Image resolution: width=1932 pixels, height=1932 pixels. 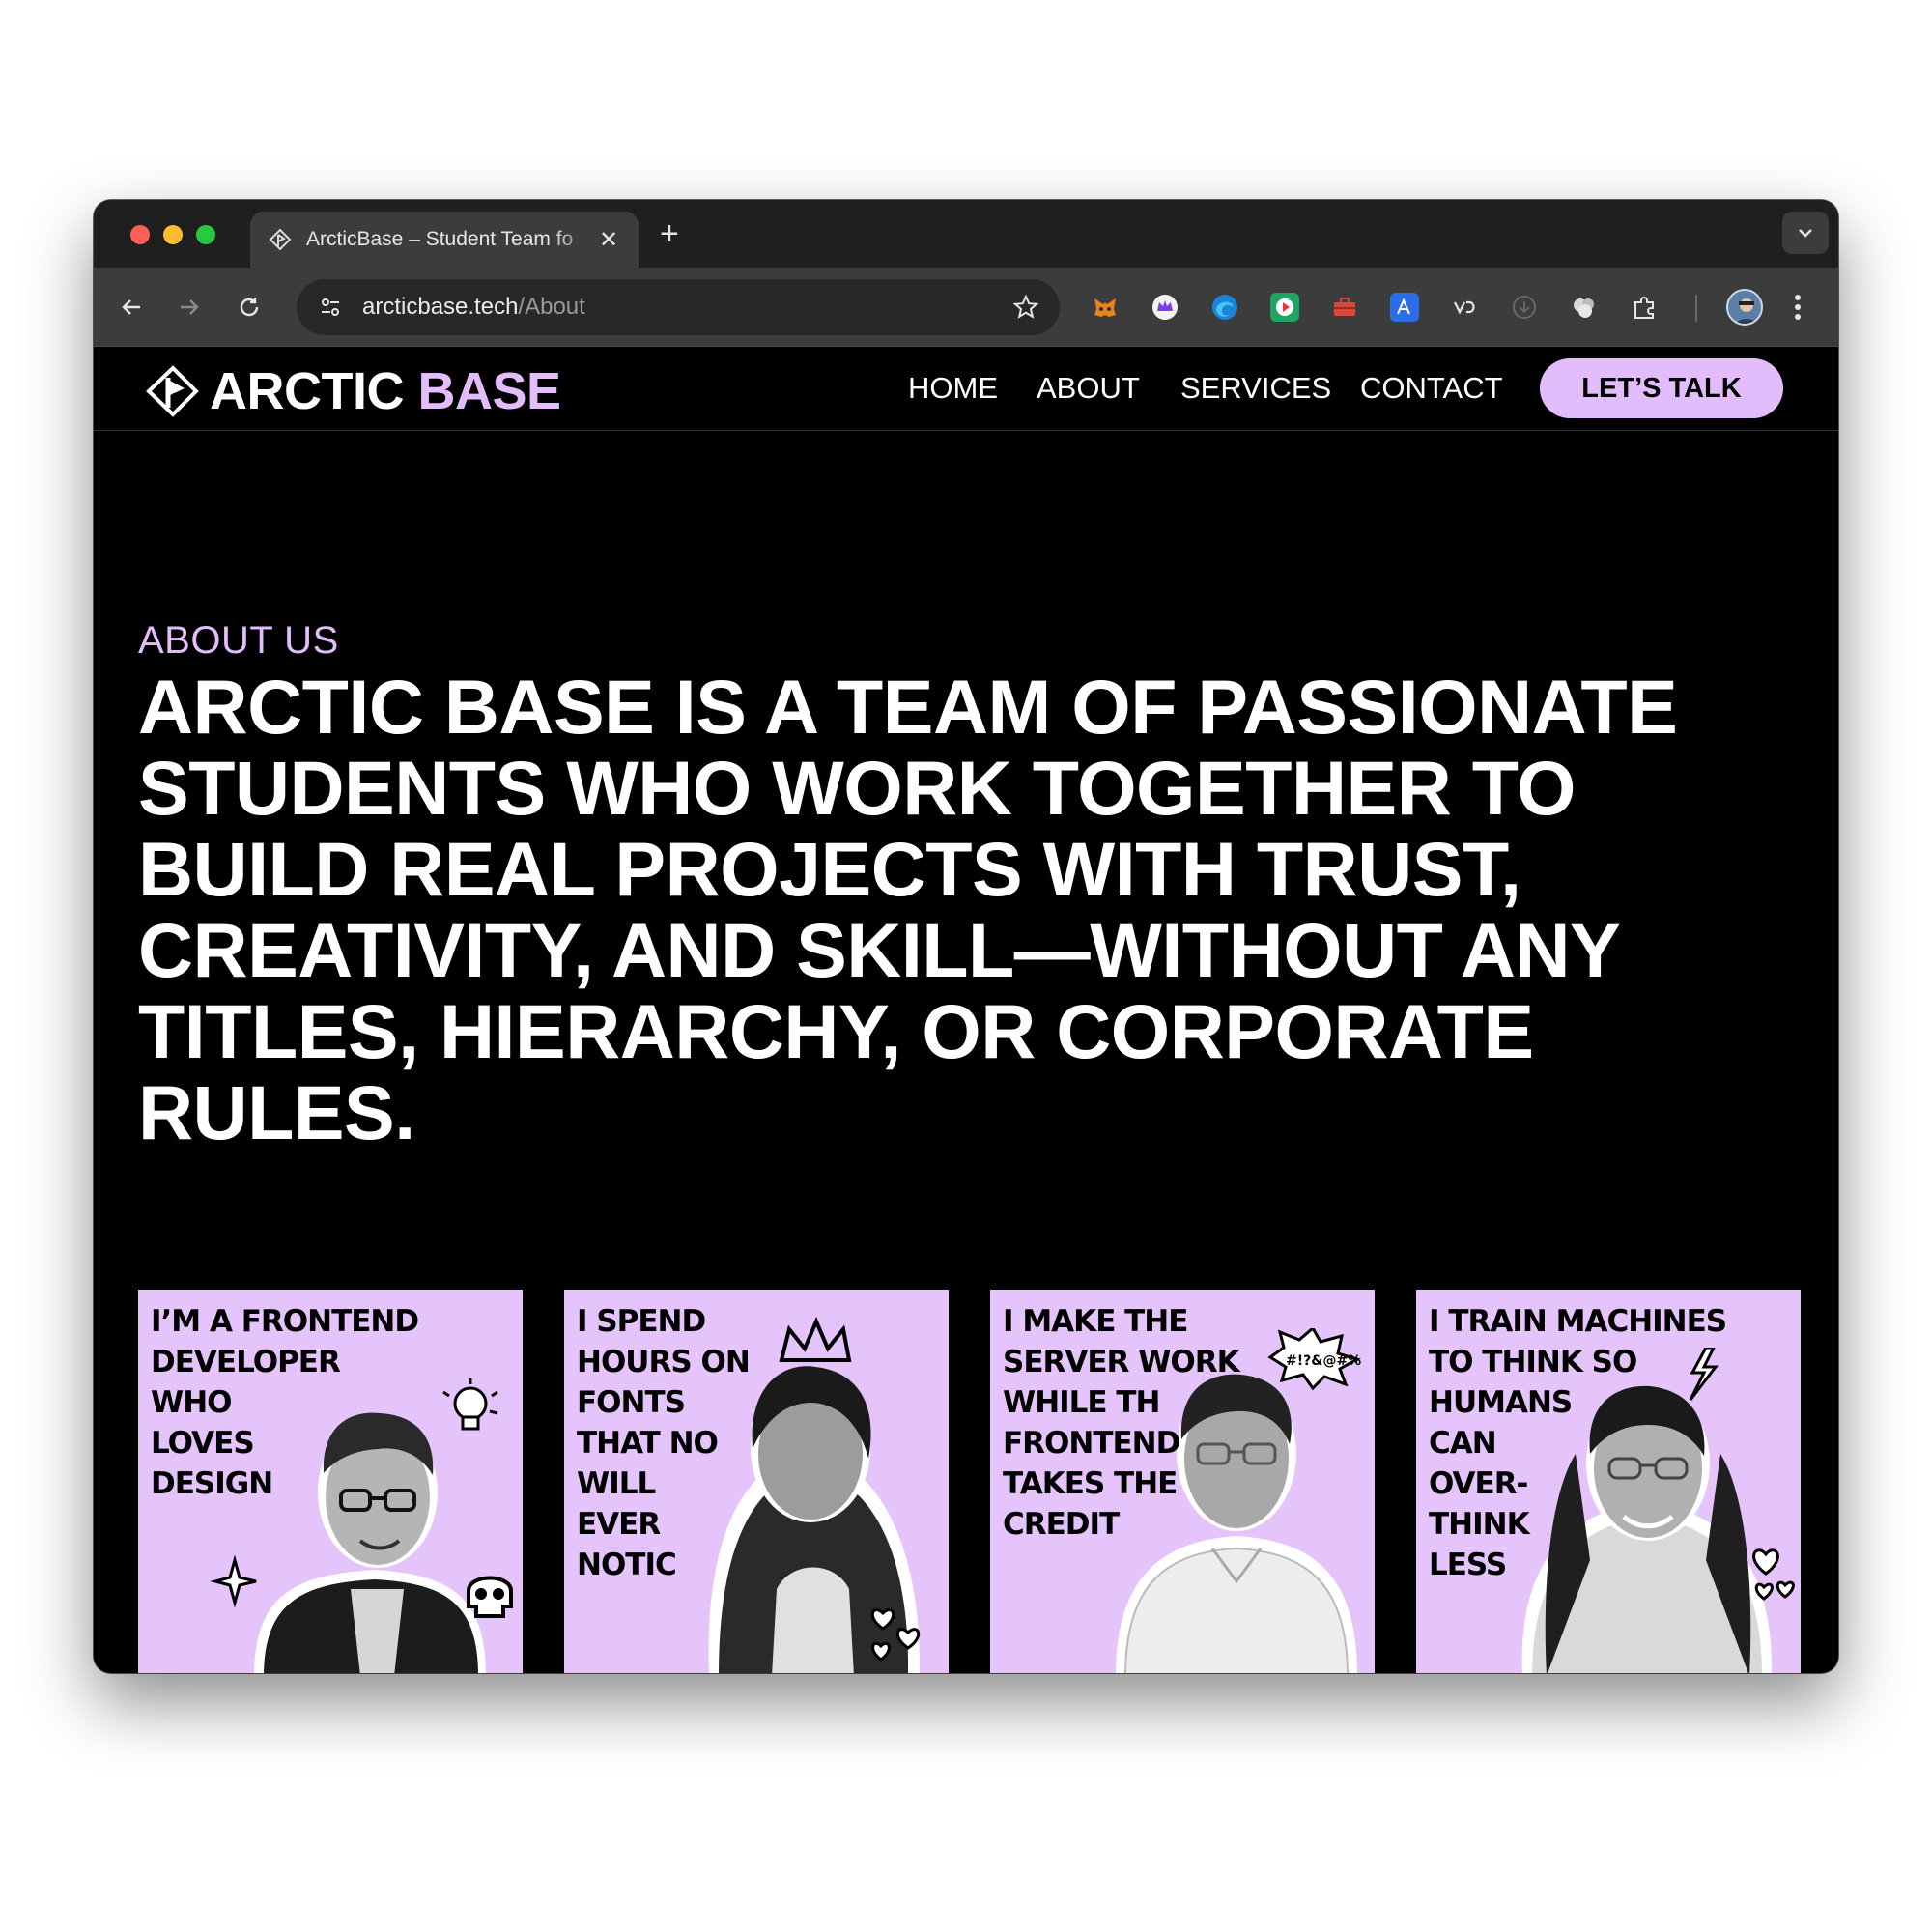 I want to click on forward-button, so click(x=189, y=307).